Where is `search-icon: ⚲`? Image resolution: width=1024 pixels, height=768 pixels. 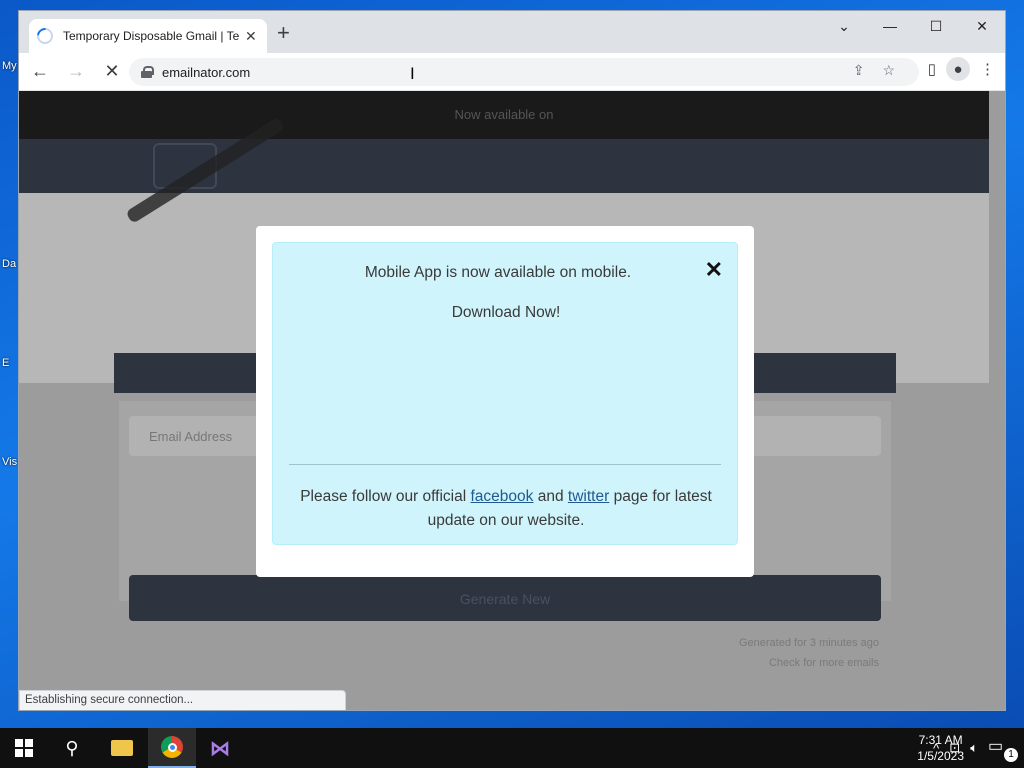 search-icon: ⚲ is located at coordinates (72, 748).